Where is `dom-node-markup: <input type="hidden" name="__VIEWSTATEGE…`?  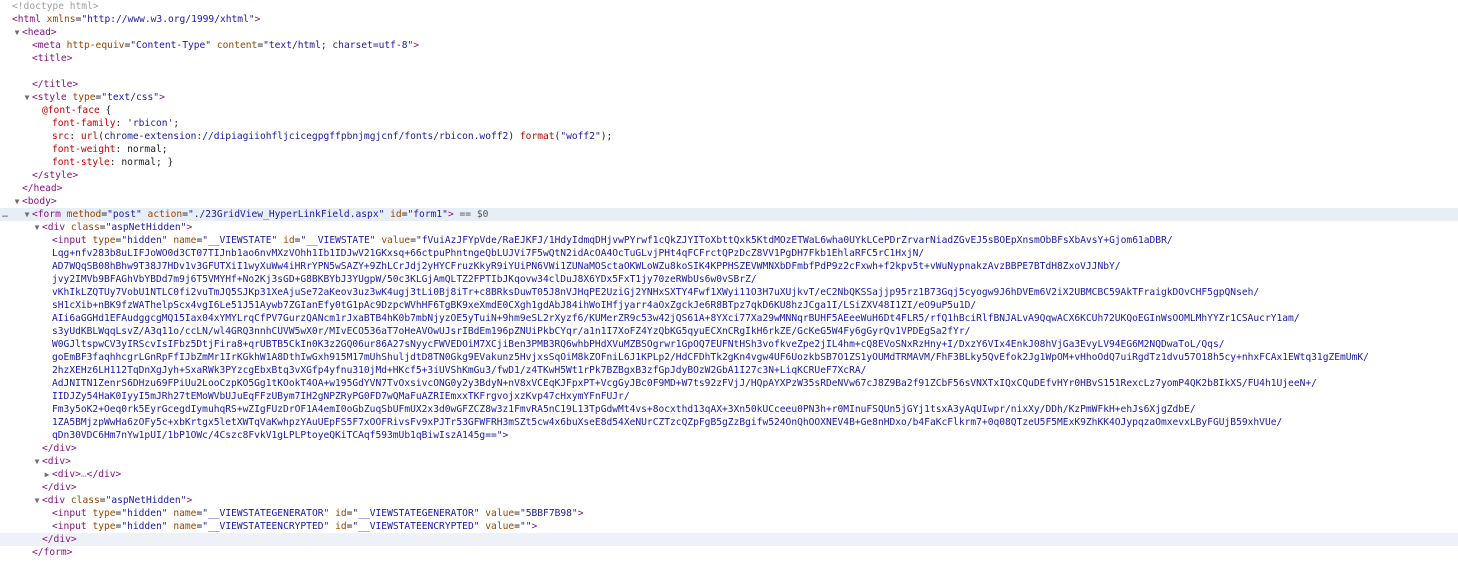 dom-node-markup: <input type="hidden" name="__VIEWSTATEGE… is located at coordinates (318, 513).